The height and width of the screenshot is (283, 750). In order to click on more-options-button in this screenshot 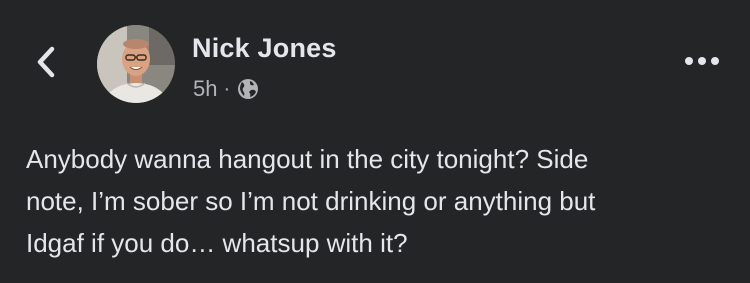, I will do `click(702, 62)`.